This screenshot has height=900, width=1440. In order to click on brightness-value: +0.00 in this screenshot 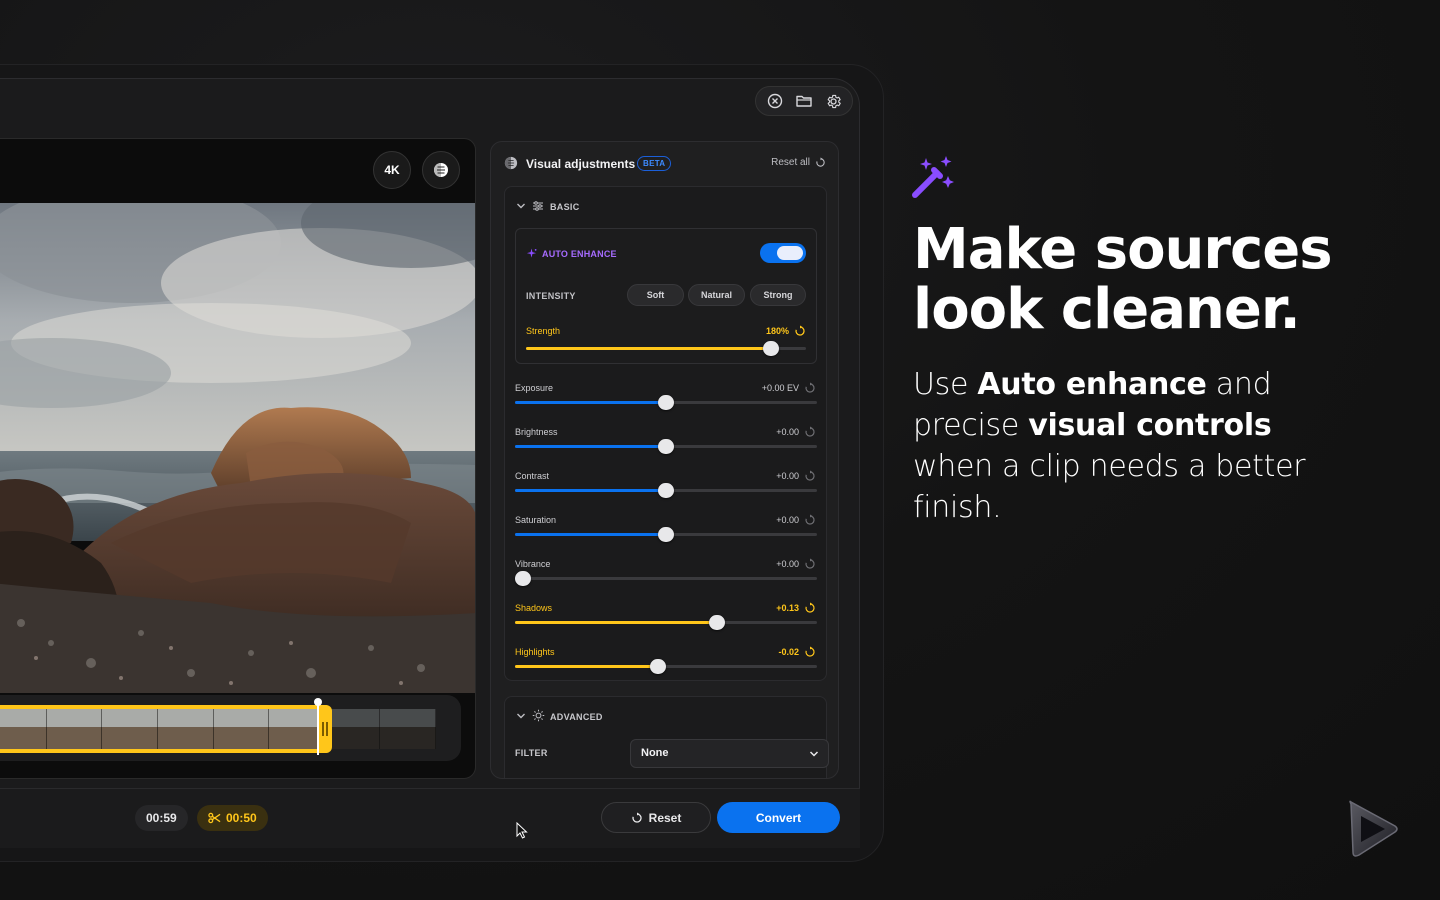, I will do `click(787, 432)`.